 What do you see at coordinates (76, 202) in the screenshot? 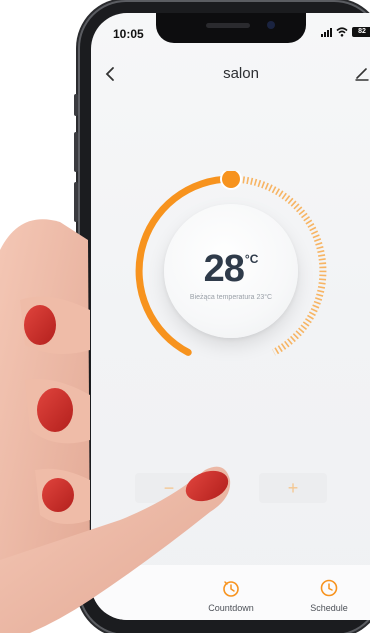
I see `volume-down-button` at bounding box center [76, 202].